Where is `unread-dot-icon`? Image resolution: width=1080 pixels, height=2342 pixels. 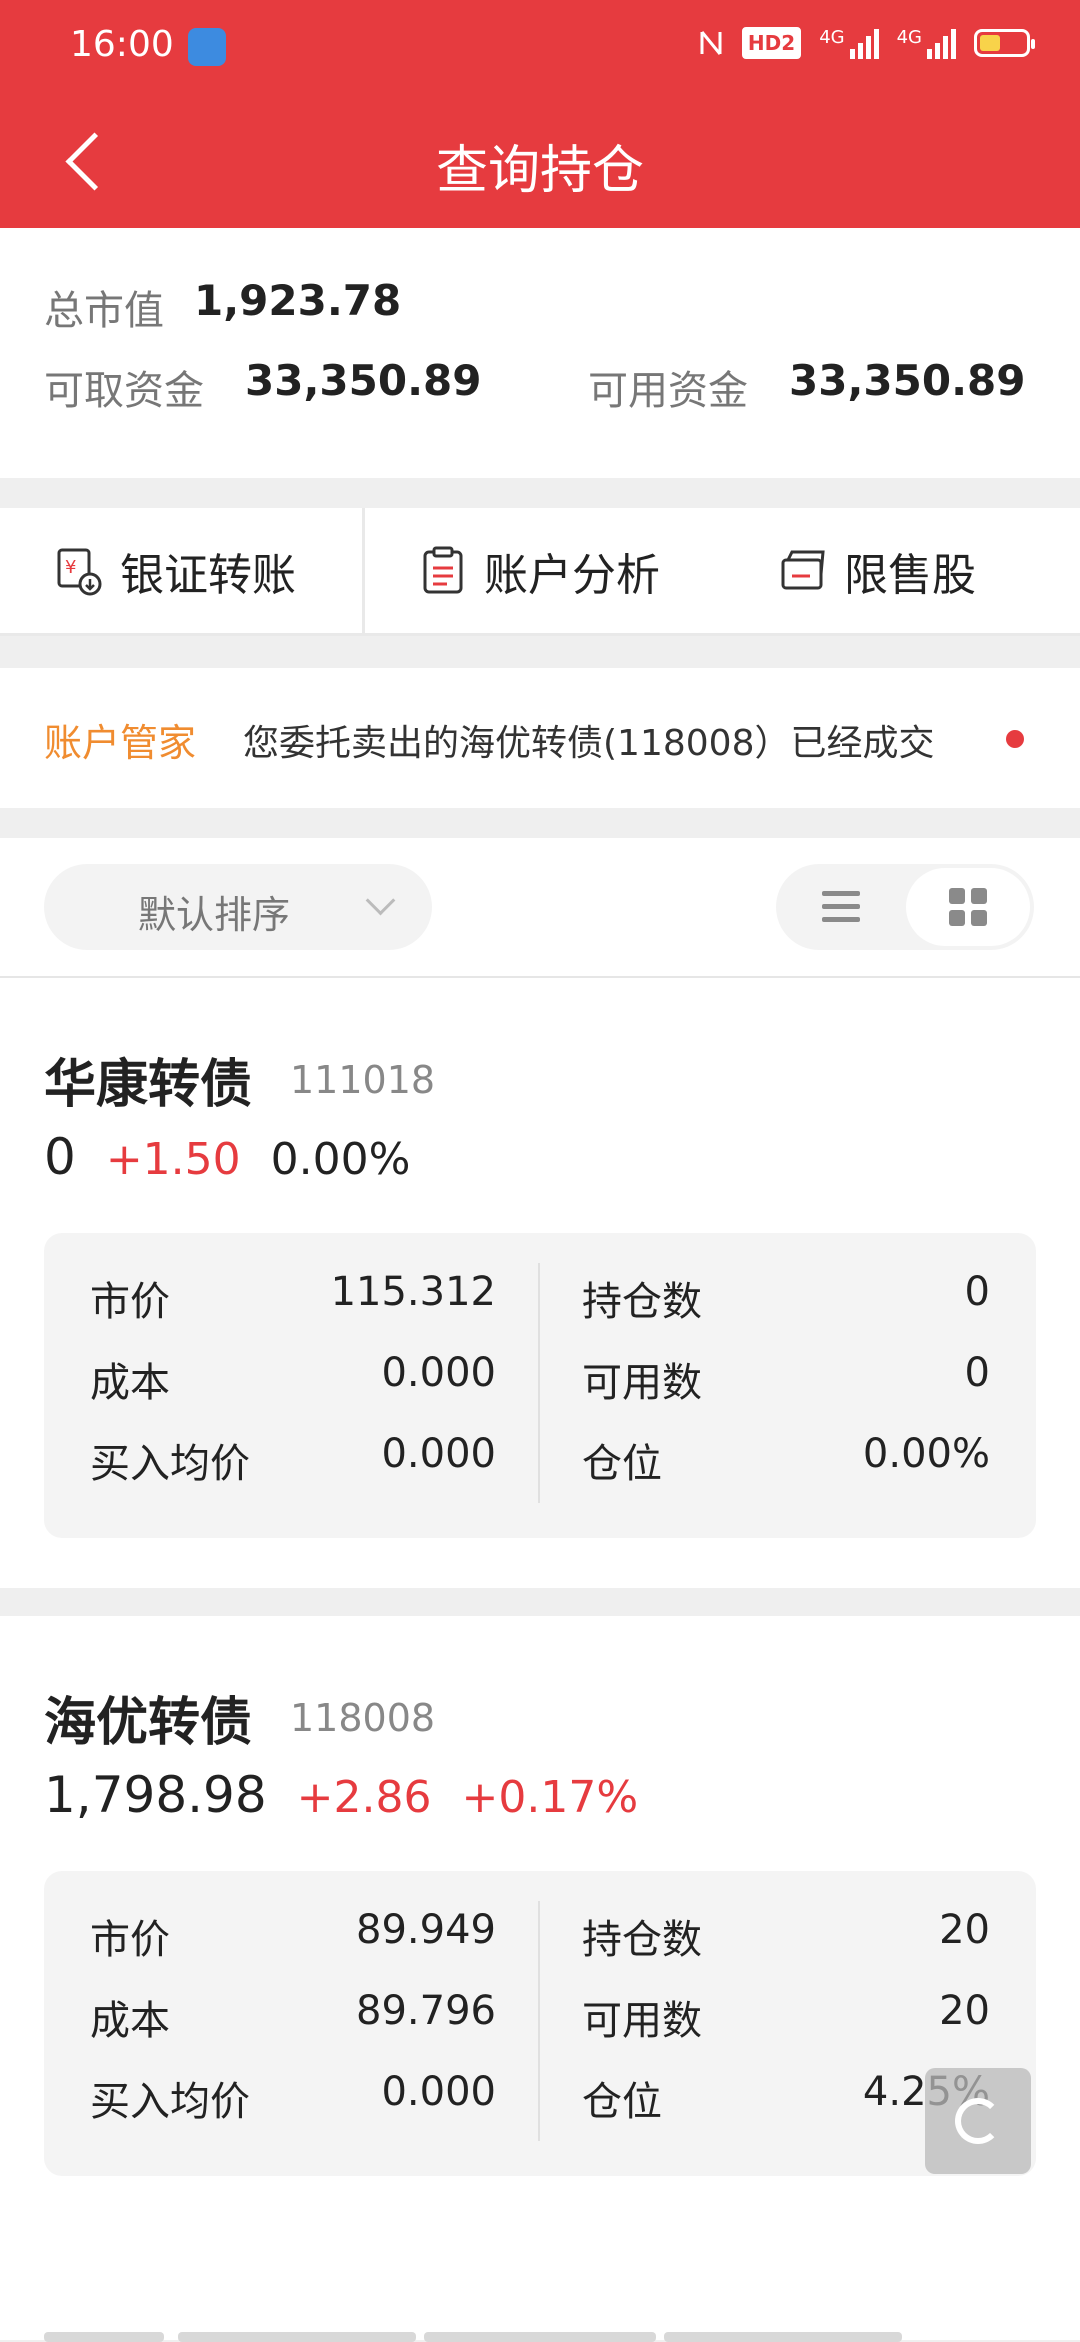 unread-dot-icon is located at coordinates (1015, 739).